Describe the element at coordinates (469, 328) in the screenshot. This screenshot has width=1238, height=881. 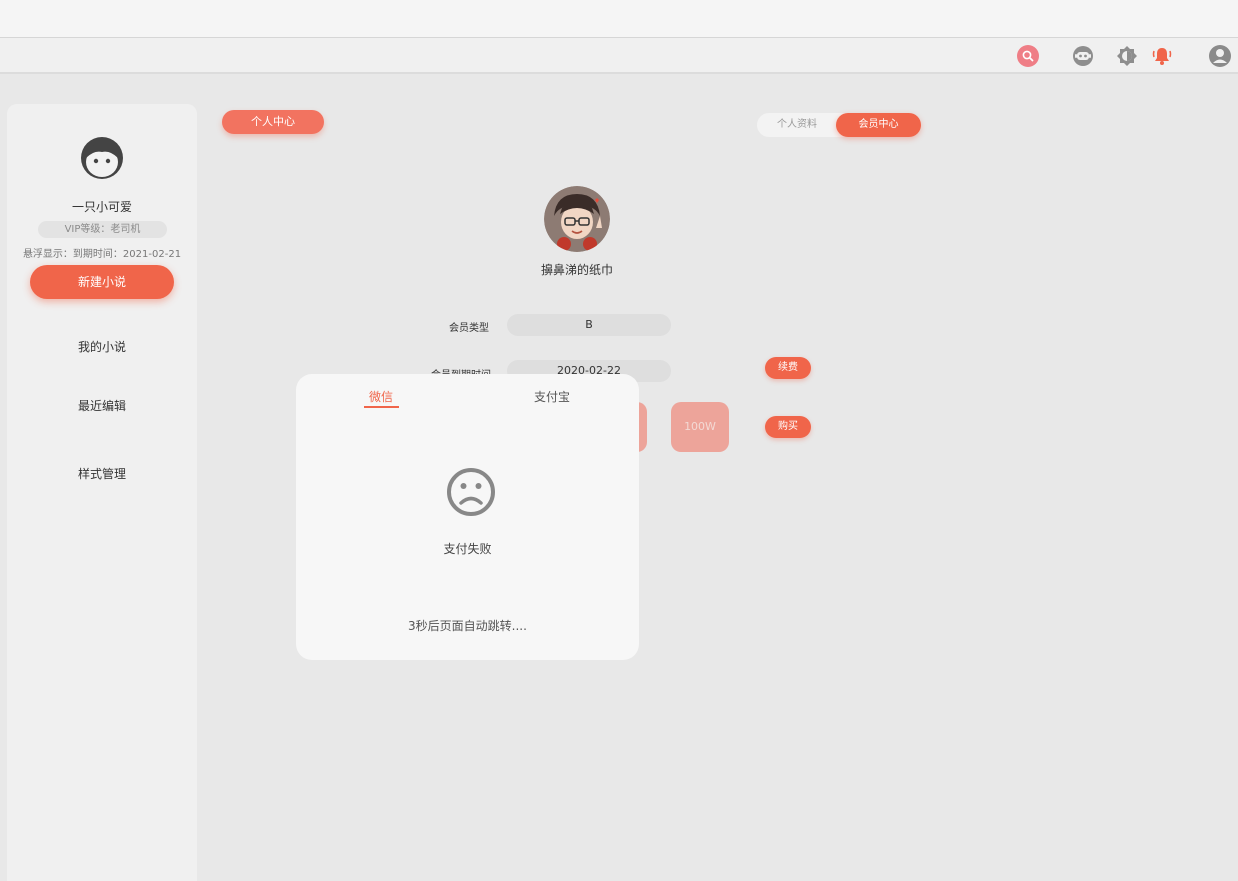
I see `member-type-label: 会员类型` at that location.